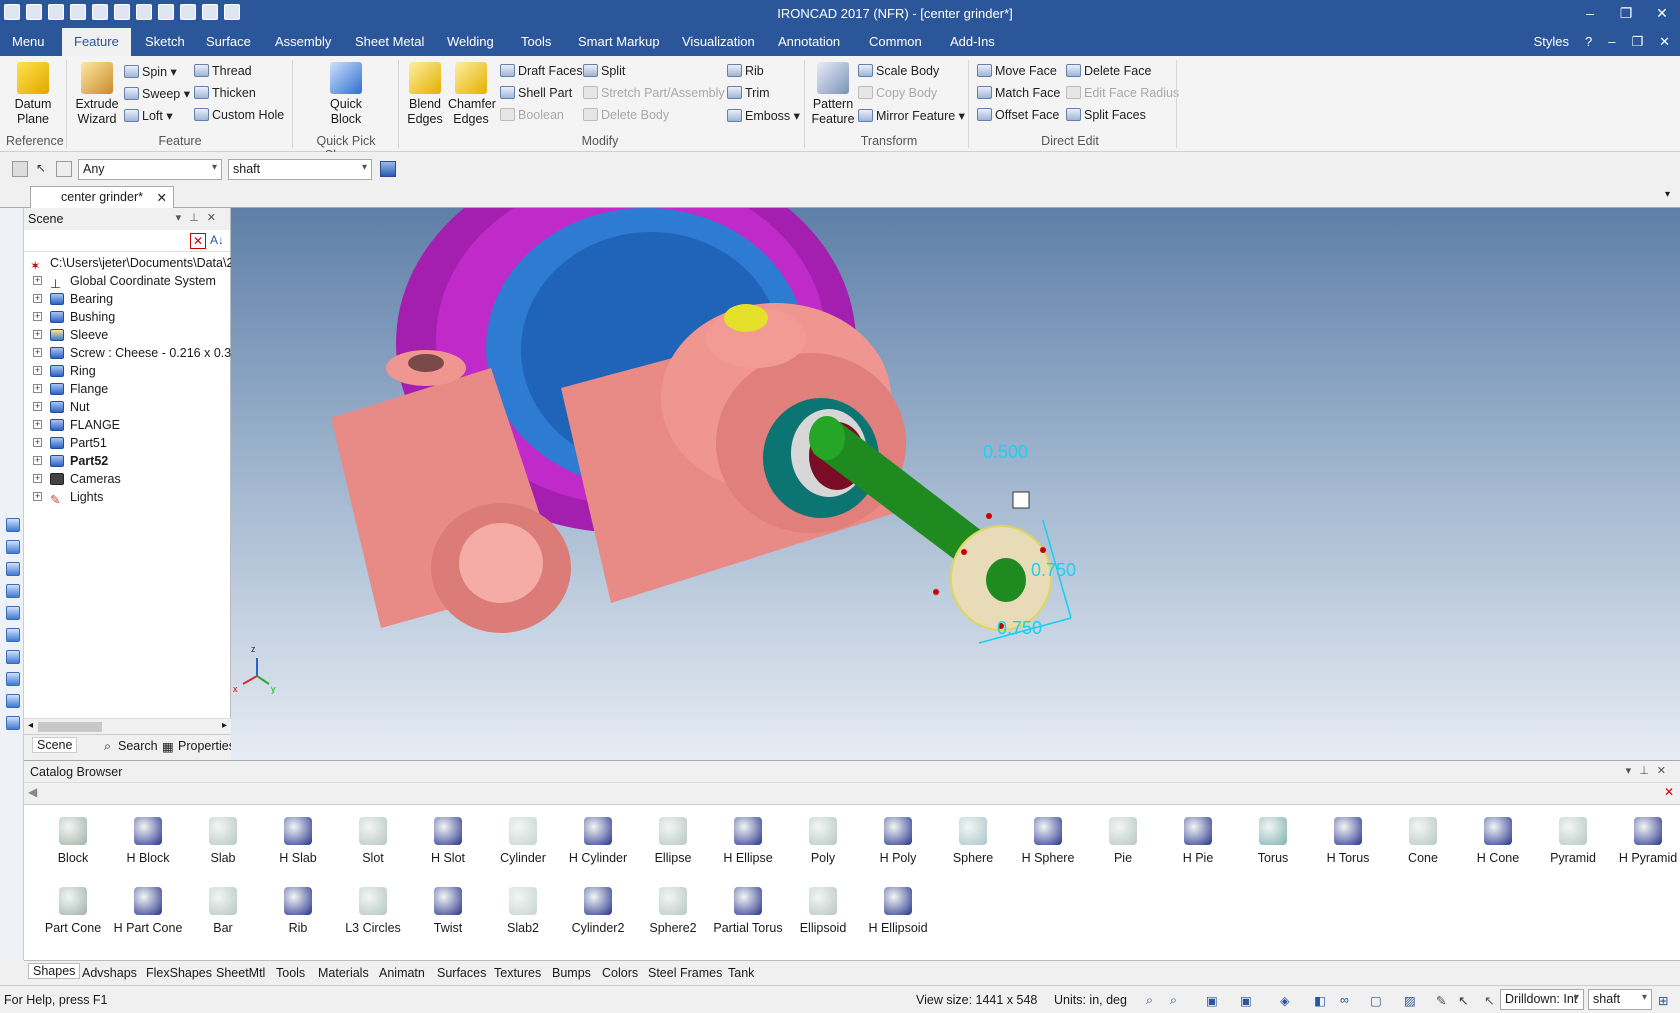  I want to click on catalog-shape: H Ellipse, so click(748, 841).